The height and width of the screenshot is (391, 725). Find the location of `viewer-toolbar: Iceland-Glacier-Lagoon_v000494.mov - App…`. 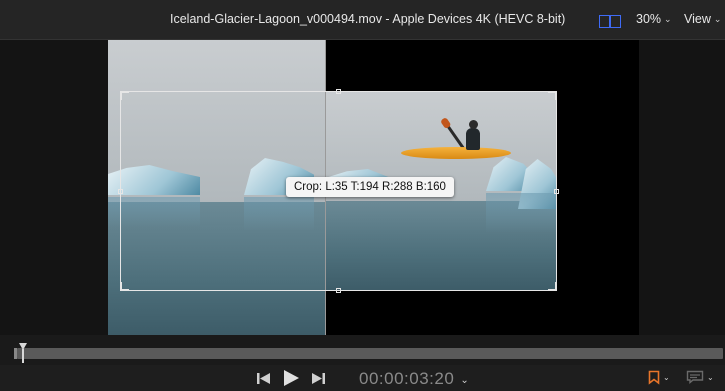

viewer-toolbar: Iceland-Glacier-Lagoon_v000494.mov - App… is located at coordinates (362, 20).